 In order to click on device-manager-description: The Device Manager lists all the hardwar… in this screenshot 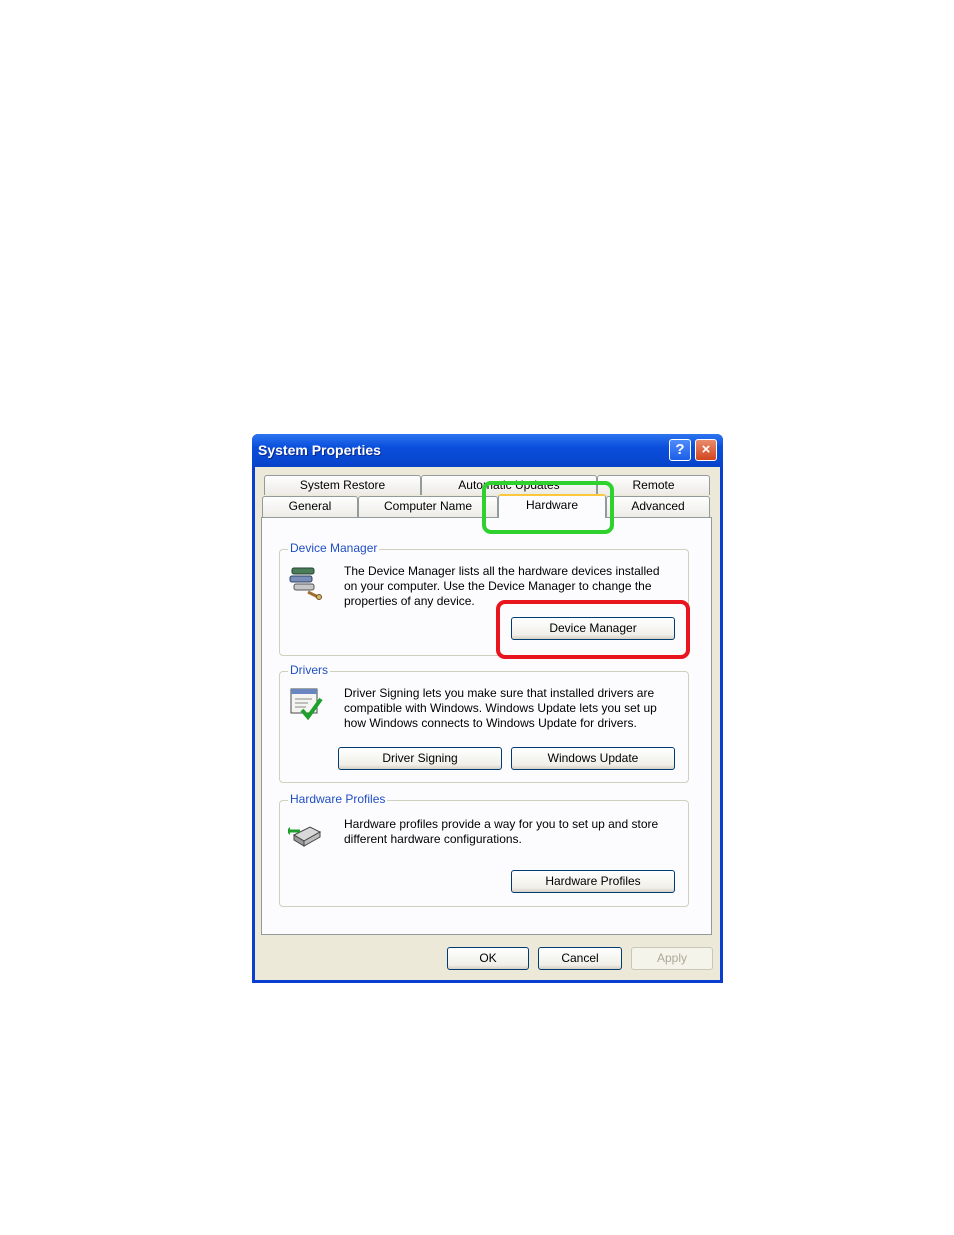, I will do `click(502, 586)`.